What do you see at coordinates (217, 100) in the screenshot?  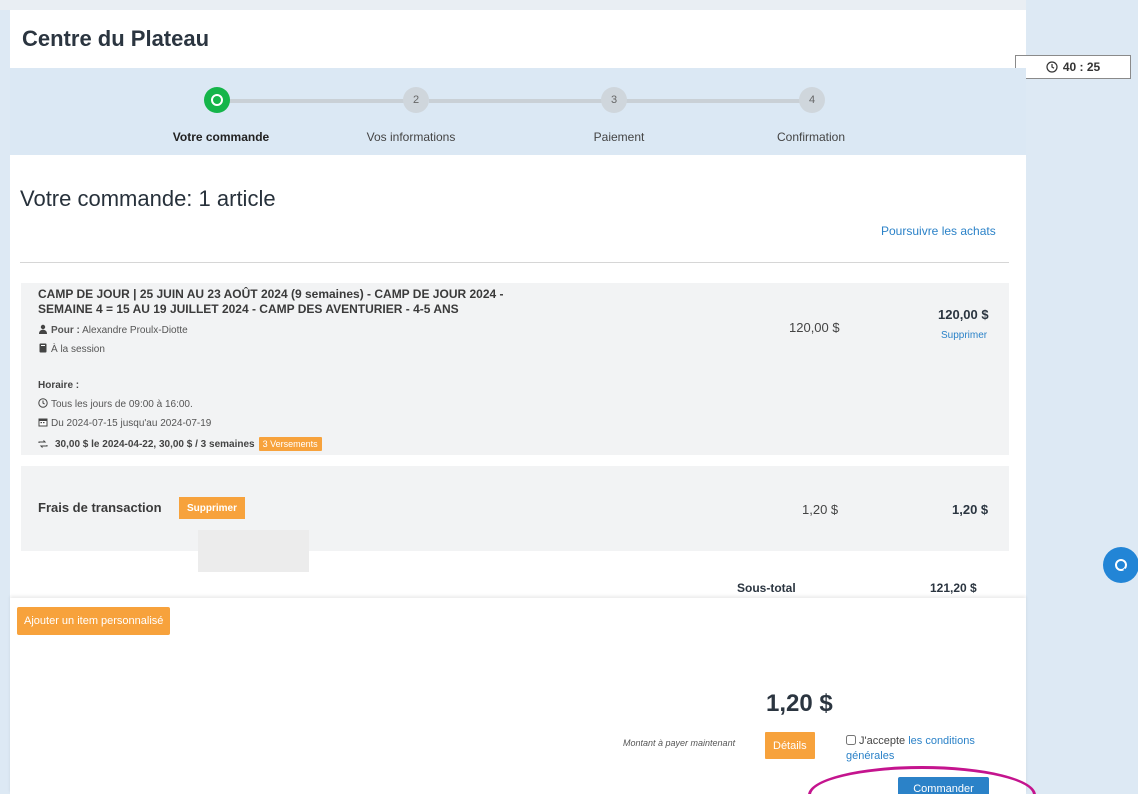 I see `step-1-indicator` at bounding box center [217, 100].